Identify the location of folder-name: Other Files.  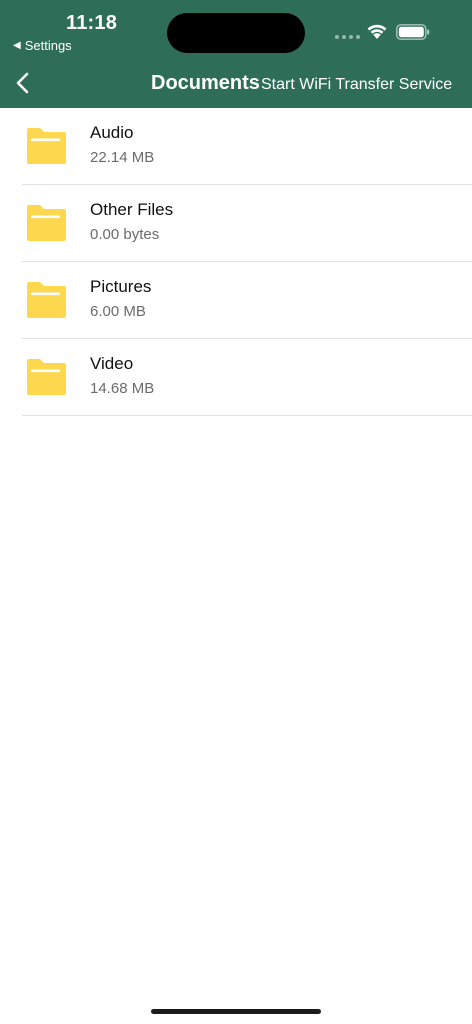
(132, 209).